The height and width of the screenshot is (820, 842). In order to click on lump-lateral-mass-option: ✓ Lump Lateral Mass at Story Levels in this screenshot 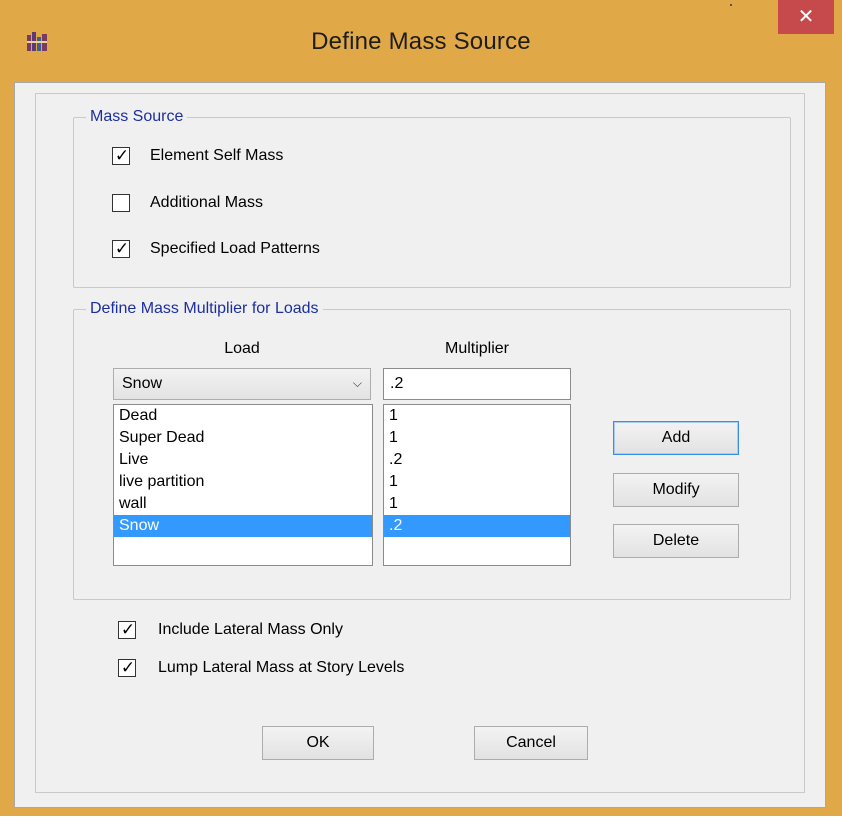, I will do `click(261, 668)`.